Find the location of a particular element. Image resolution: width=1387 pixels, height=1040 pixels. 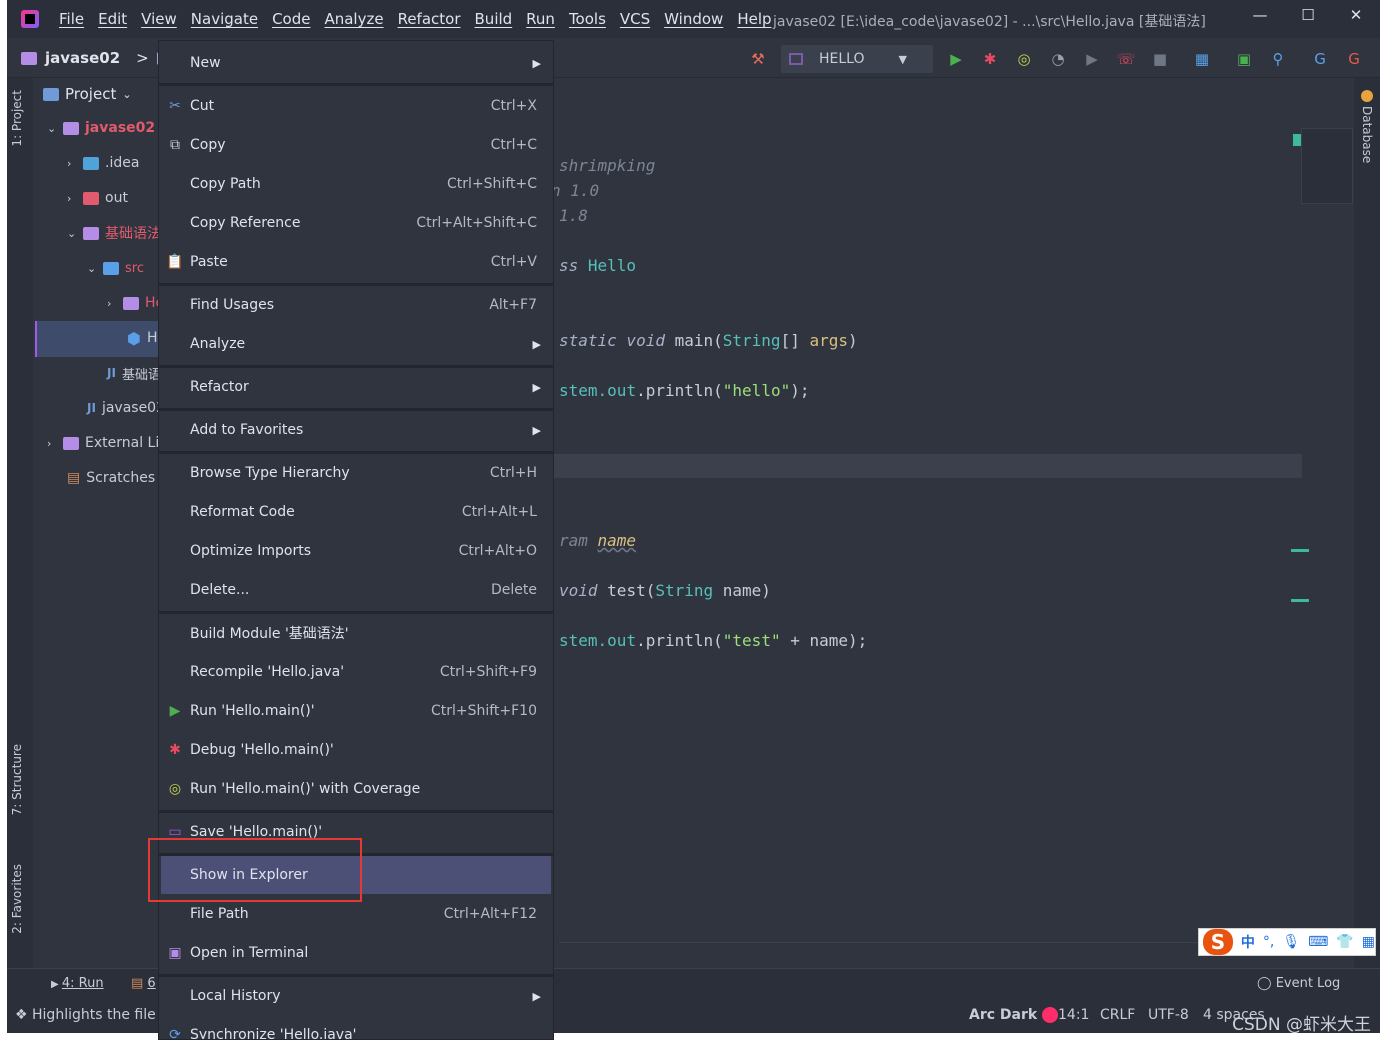

run-icon: ▶ is located at coordinates (956, 59).